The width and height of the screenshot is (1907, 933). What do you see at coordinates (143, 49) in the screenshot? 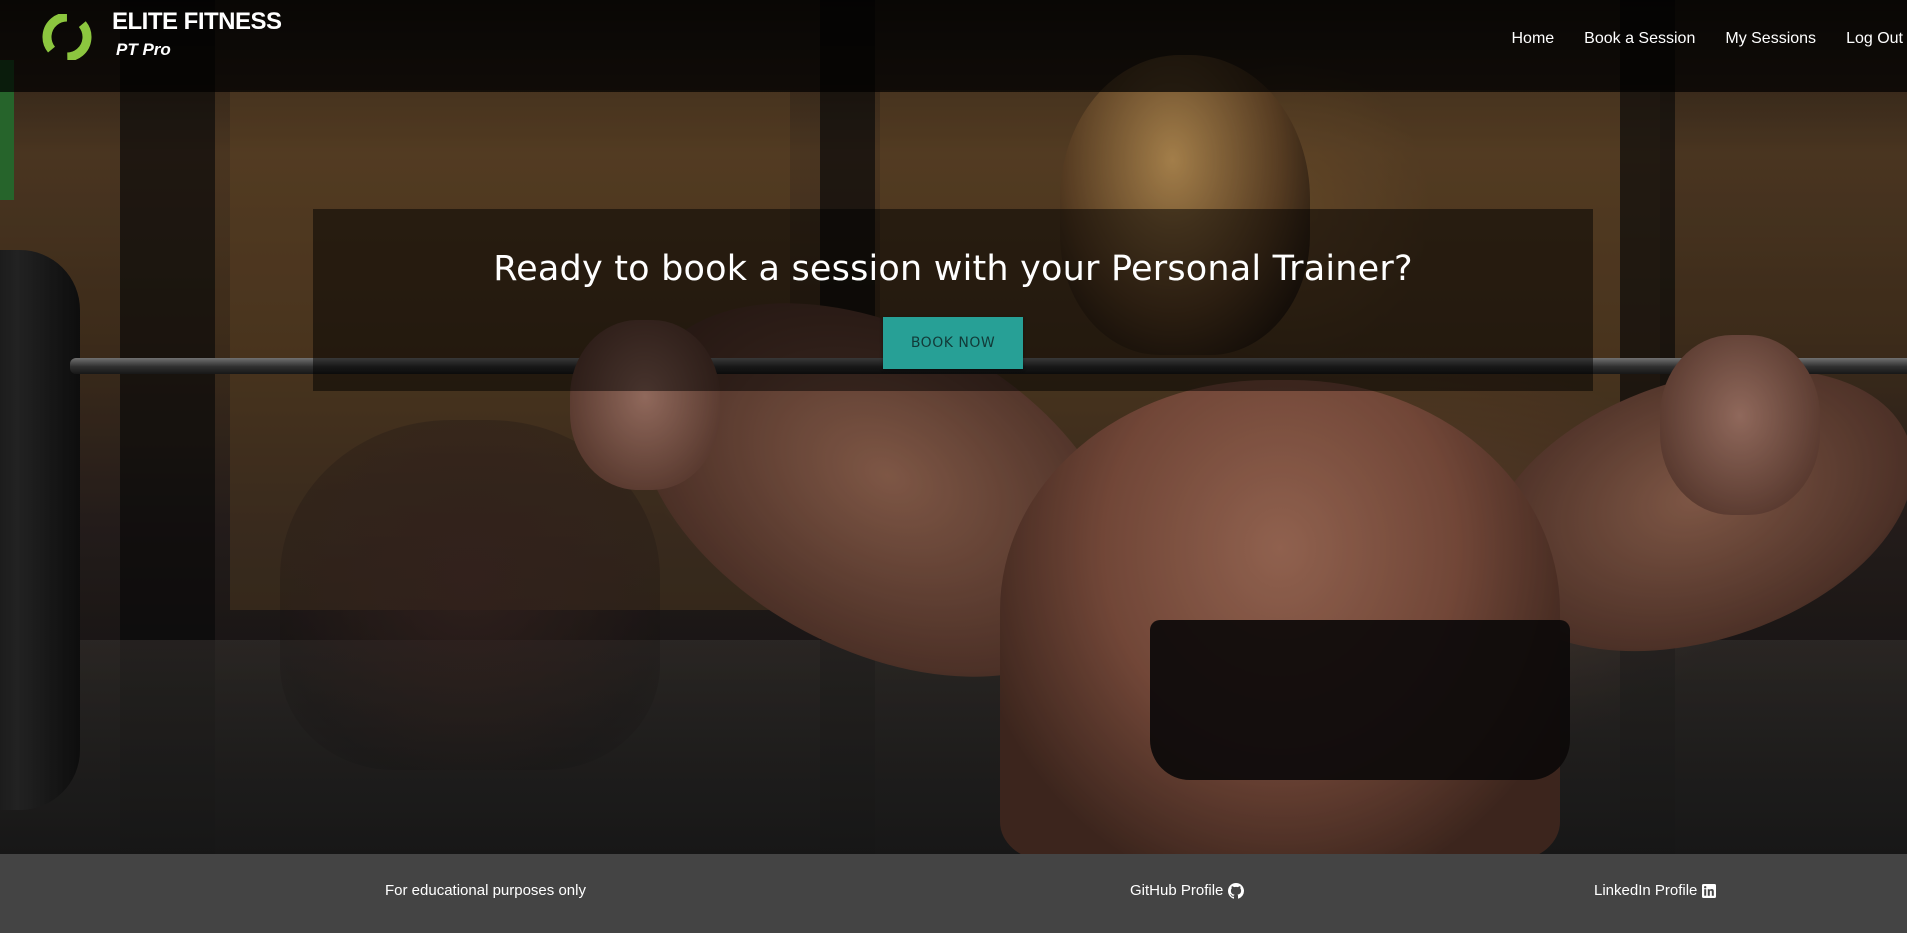
I see `brand-subtitle: PT Pro` at bounding box center [143, 49].